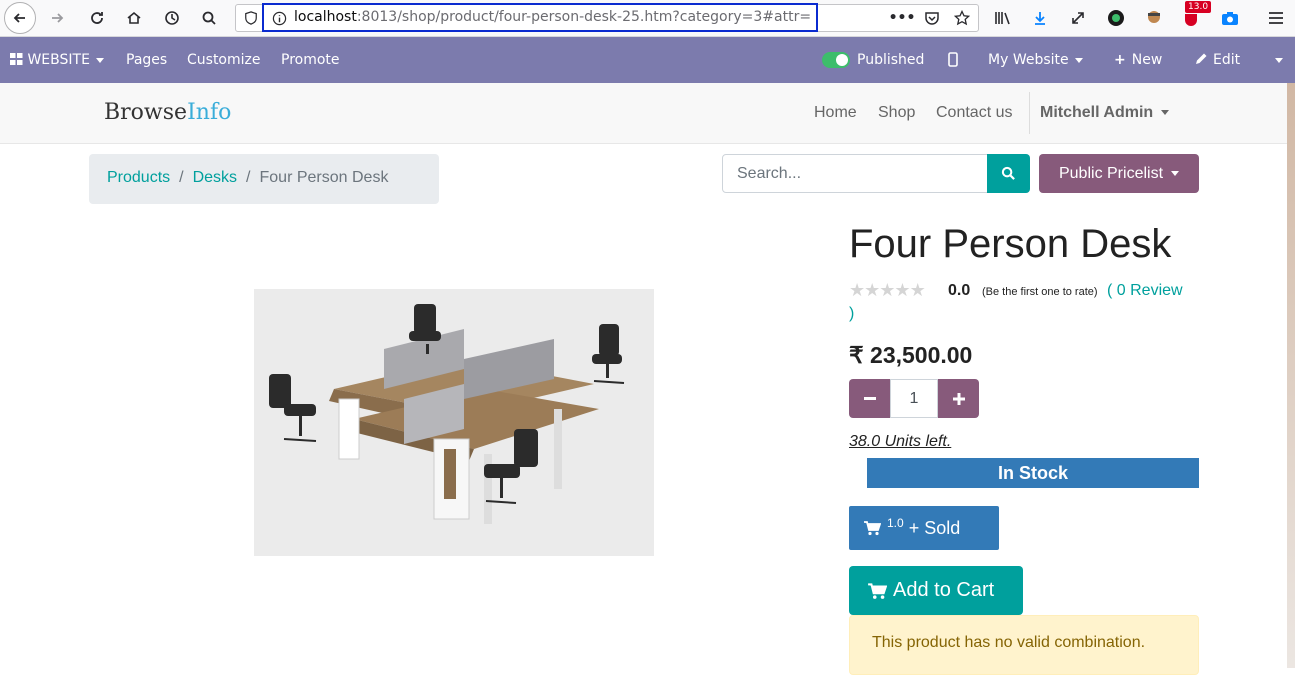 Image resolution: width=1295 pixels, height=675 pixels. Describe the element at coordinates (1198, 7) in the screenshot. I see `extension-badge: 13.0` at that location.